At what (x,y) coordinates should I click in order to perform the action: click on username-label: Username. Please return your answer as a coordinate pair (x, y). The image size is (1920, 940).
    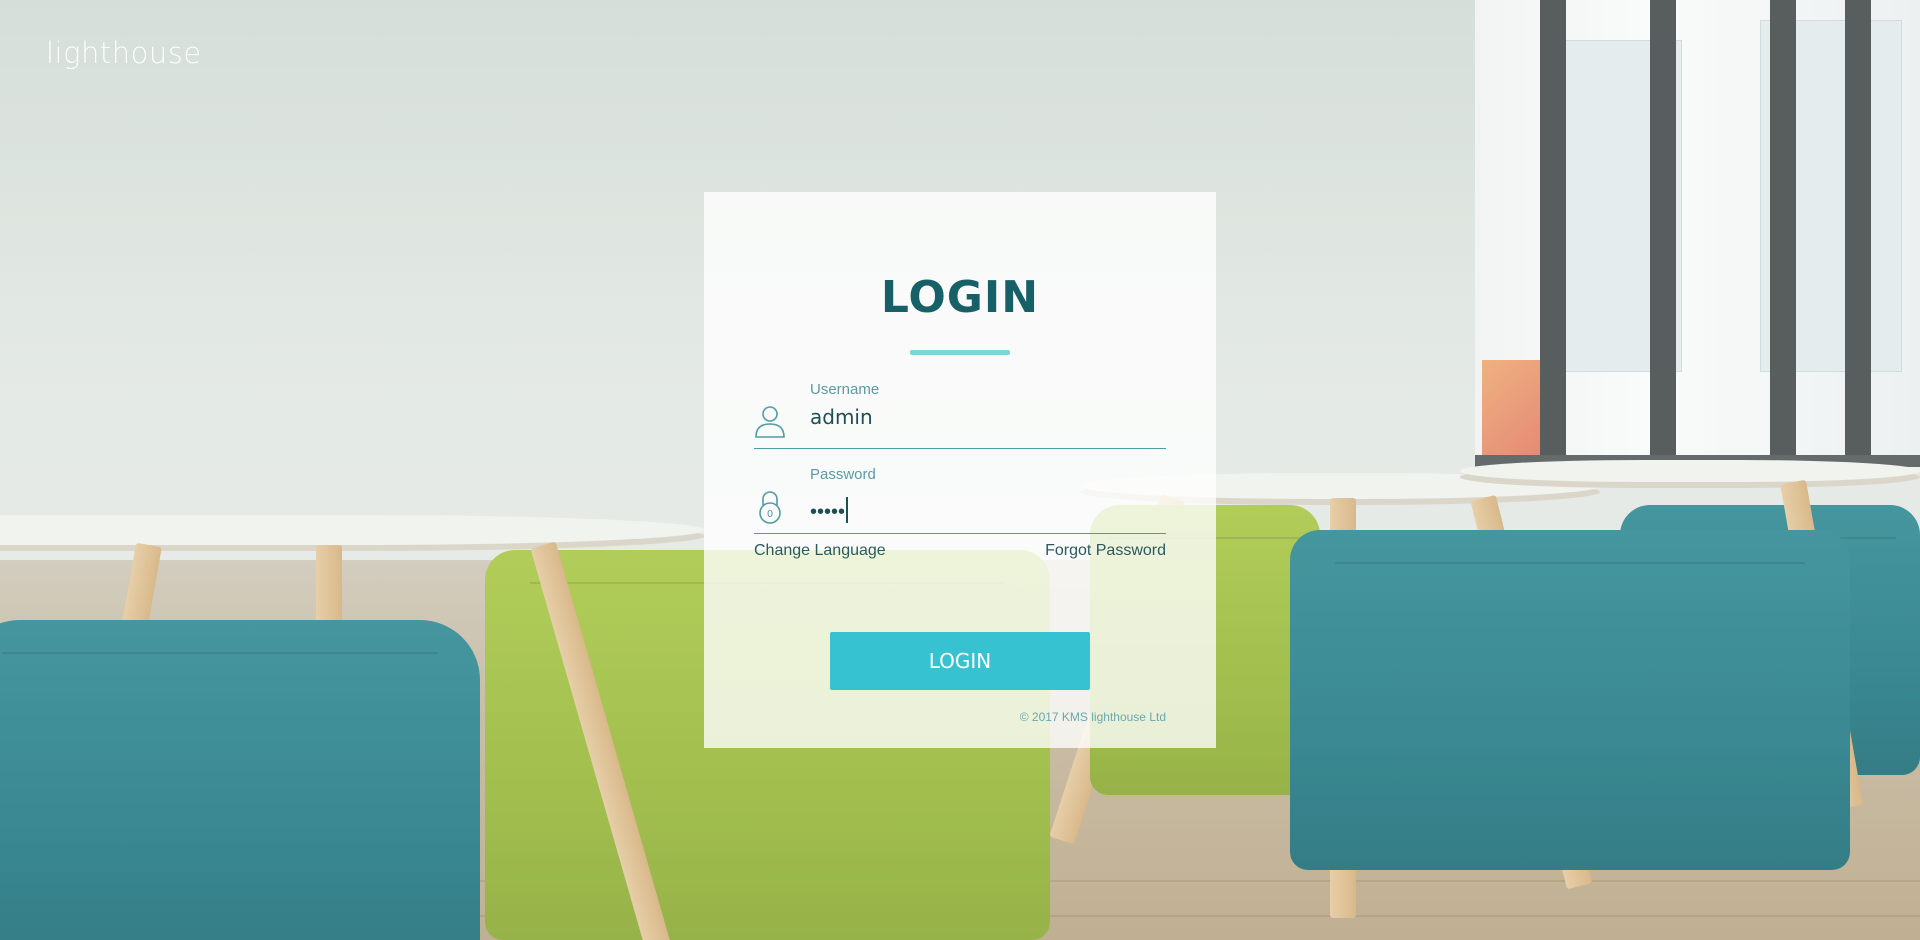
    Looking at the image, I should click on (845, 389).